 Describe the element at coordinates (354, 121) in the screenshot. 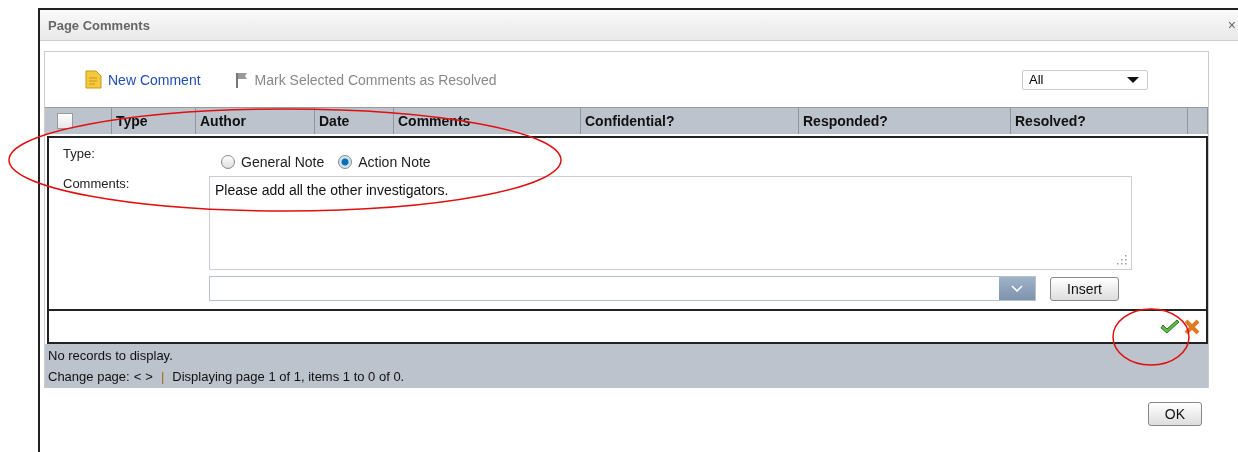

I see `column-header: Date` at that location.